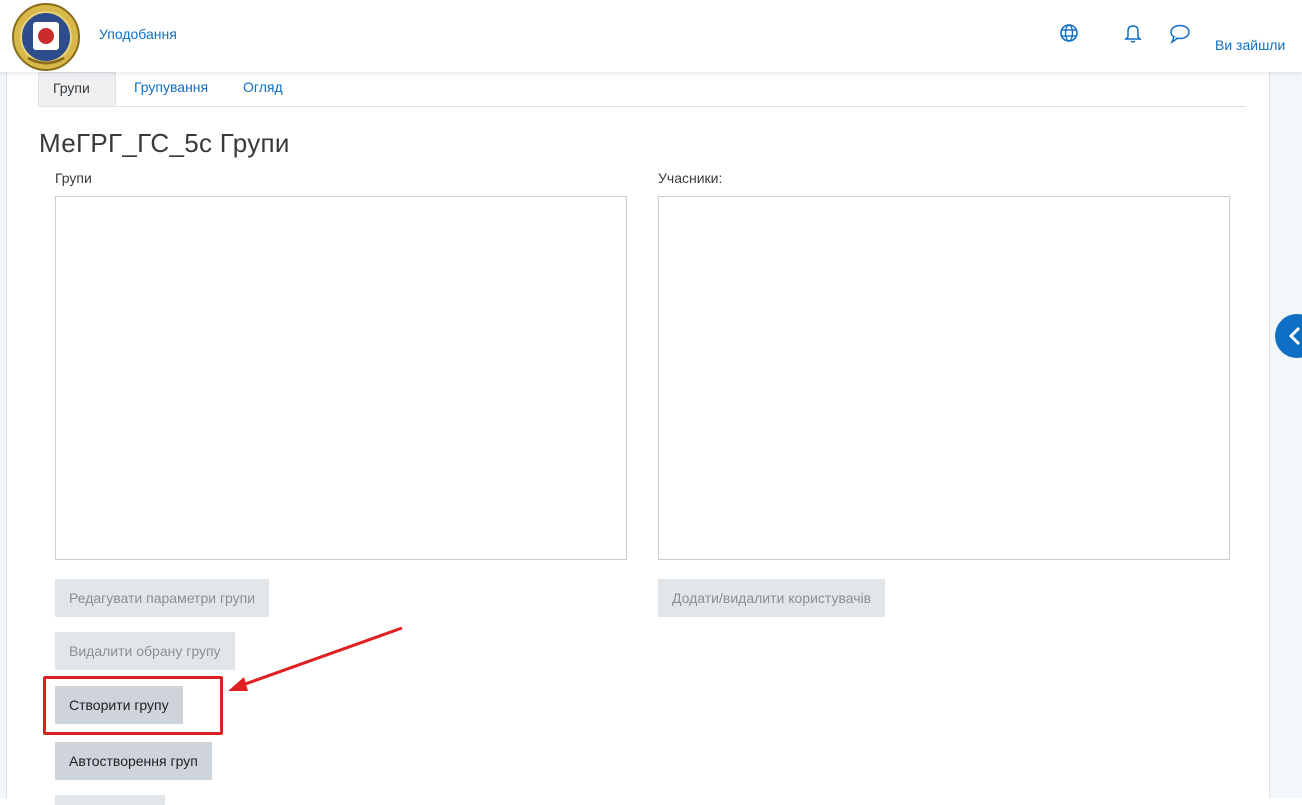 Image resolution: width=1302 pixels, height=805 pixels. I want to click on university-logo, so click(46, 37).